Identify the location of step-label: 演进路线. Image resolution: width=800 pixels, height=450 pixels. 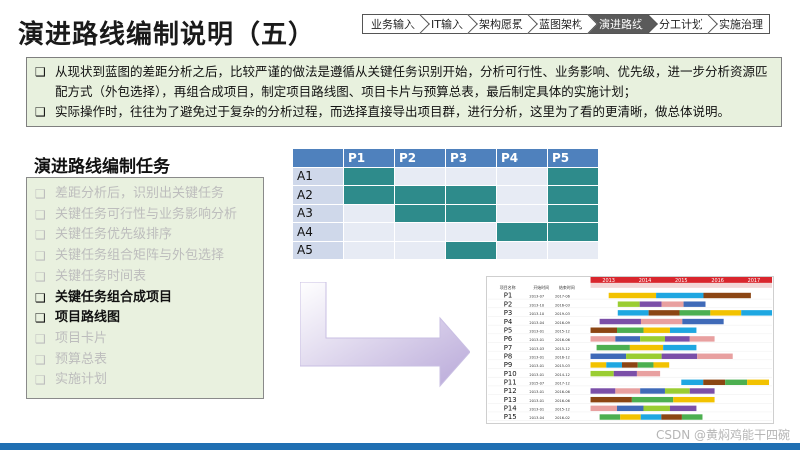
(620, 24).